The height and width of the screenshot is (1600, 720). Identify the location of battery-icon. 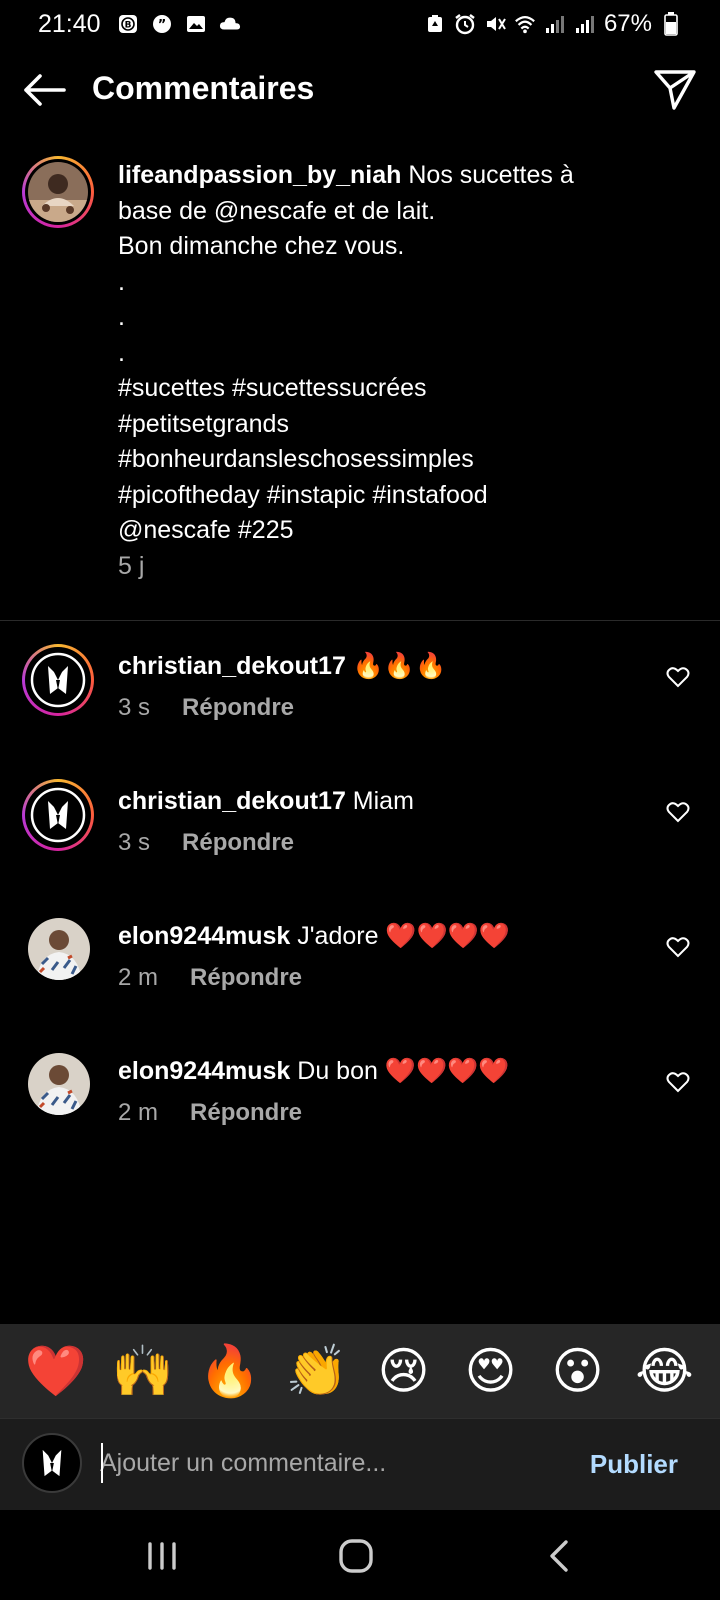
(671, 24).